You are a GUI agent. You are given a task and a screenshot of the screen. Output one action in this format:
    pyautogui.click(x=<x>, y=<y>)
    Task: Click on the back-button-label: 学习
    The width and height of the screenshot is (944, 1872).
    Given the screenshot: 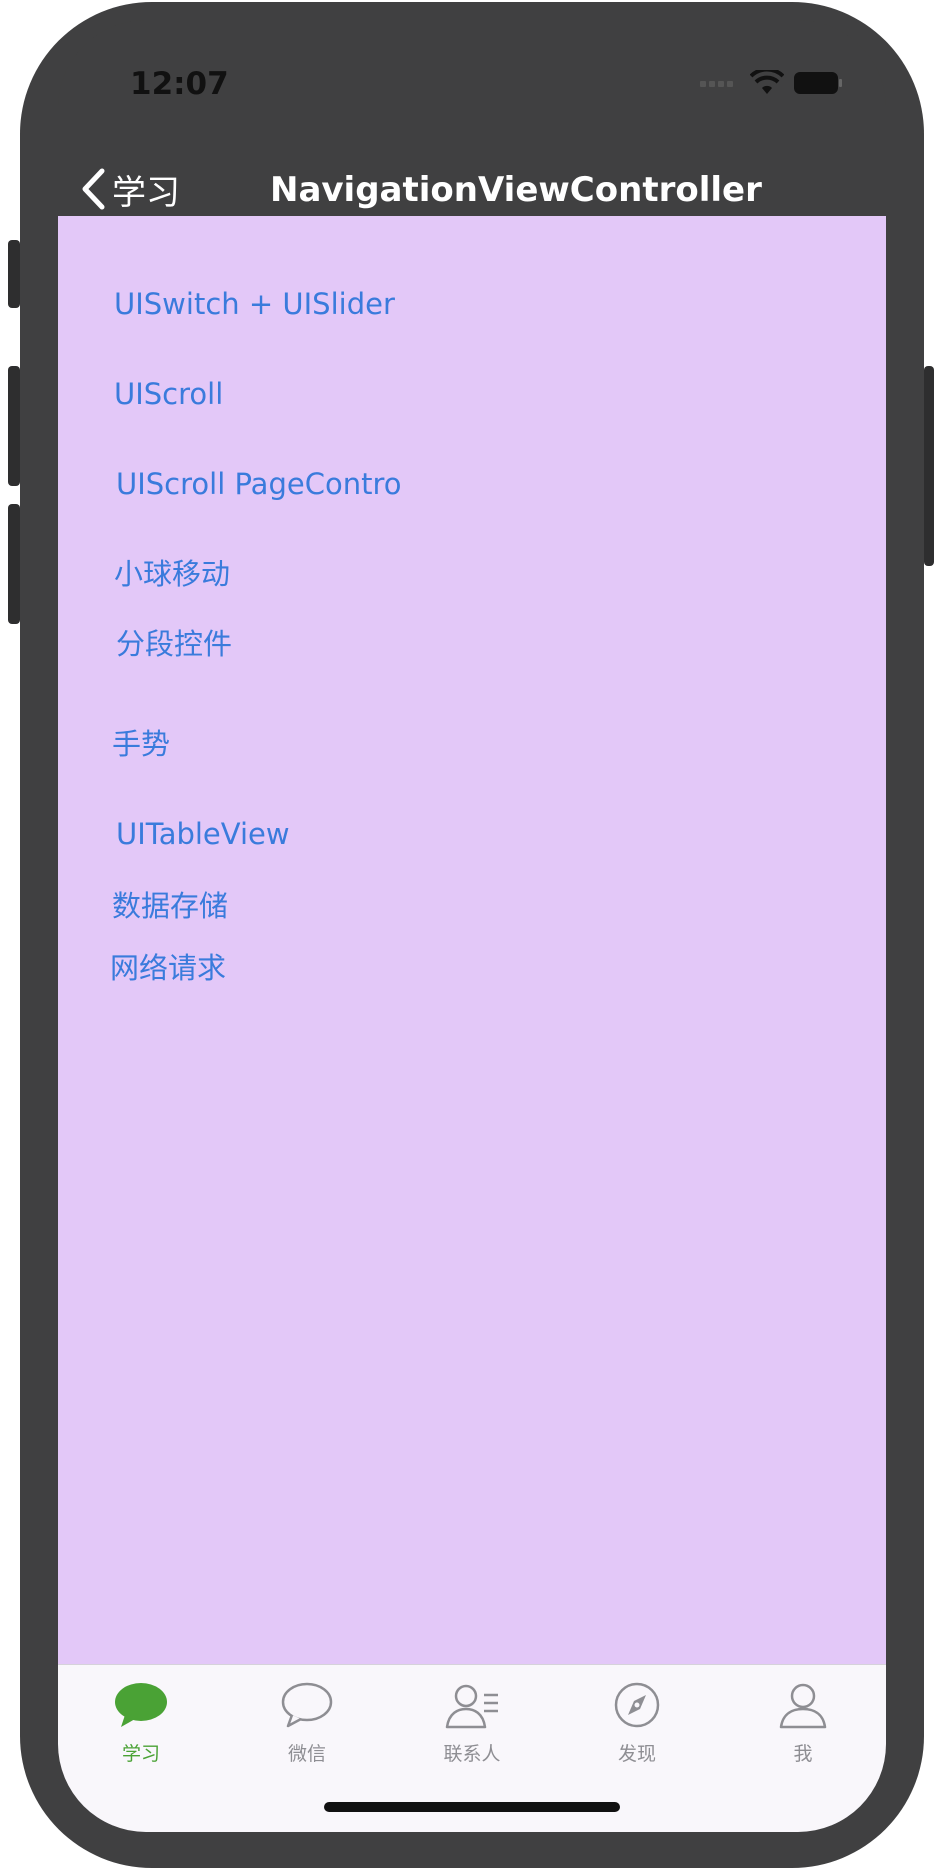 What is the action you would take?
    pyautogui.click(x=146, y=192)
    